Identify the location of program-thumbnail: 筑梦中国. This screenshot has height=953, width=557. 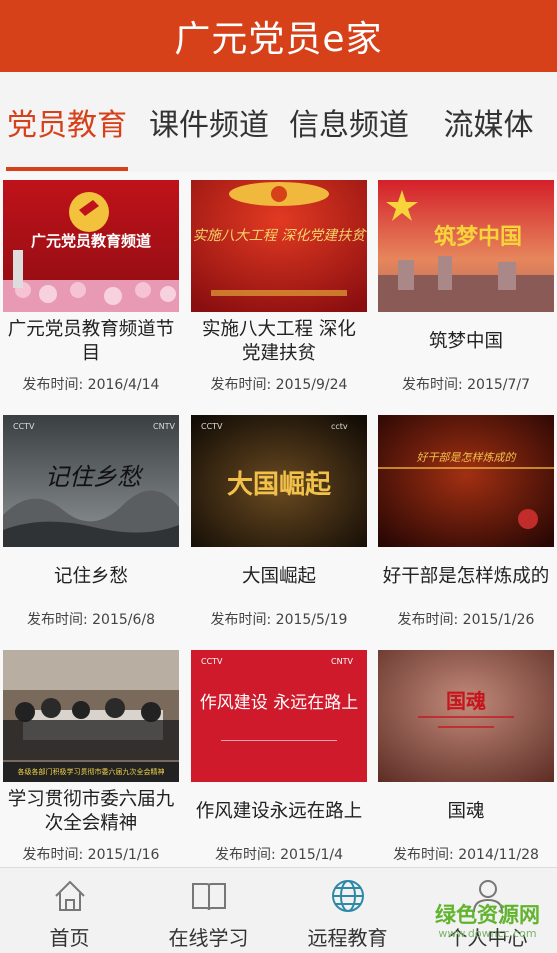
(466, 246).